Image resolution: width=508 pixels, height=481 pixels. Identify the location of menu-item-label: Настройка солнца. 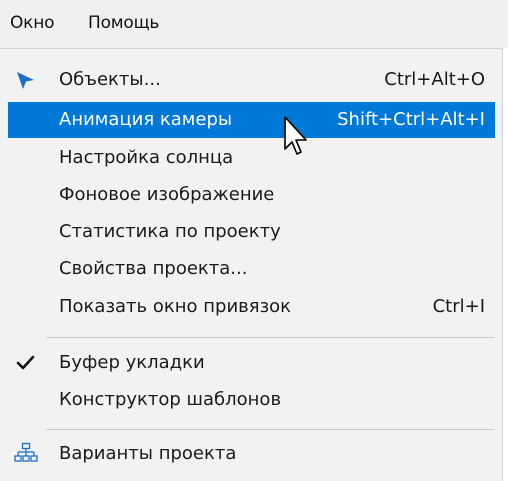
(146, 157).